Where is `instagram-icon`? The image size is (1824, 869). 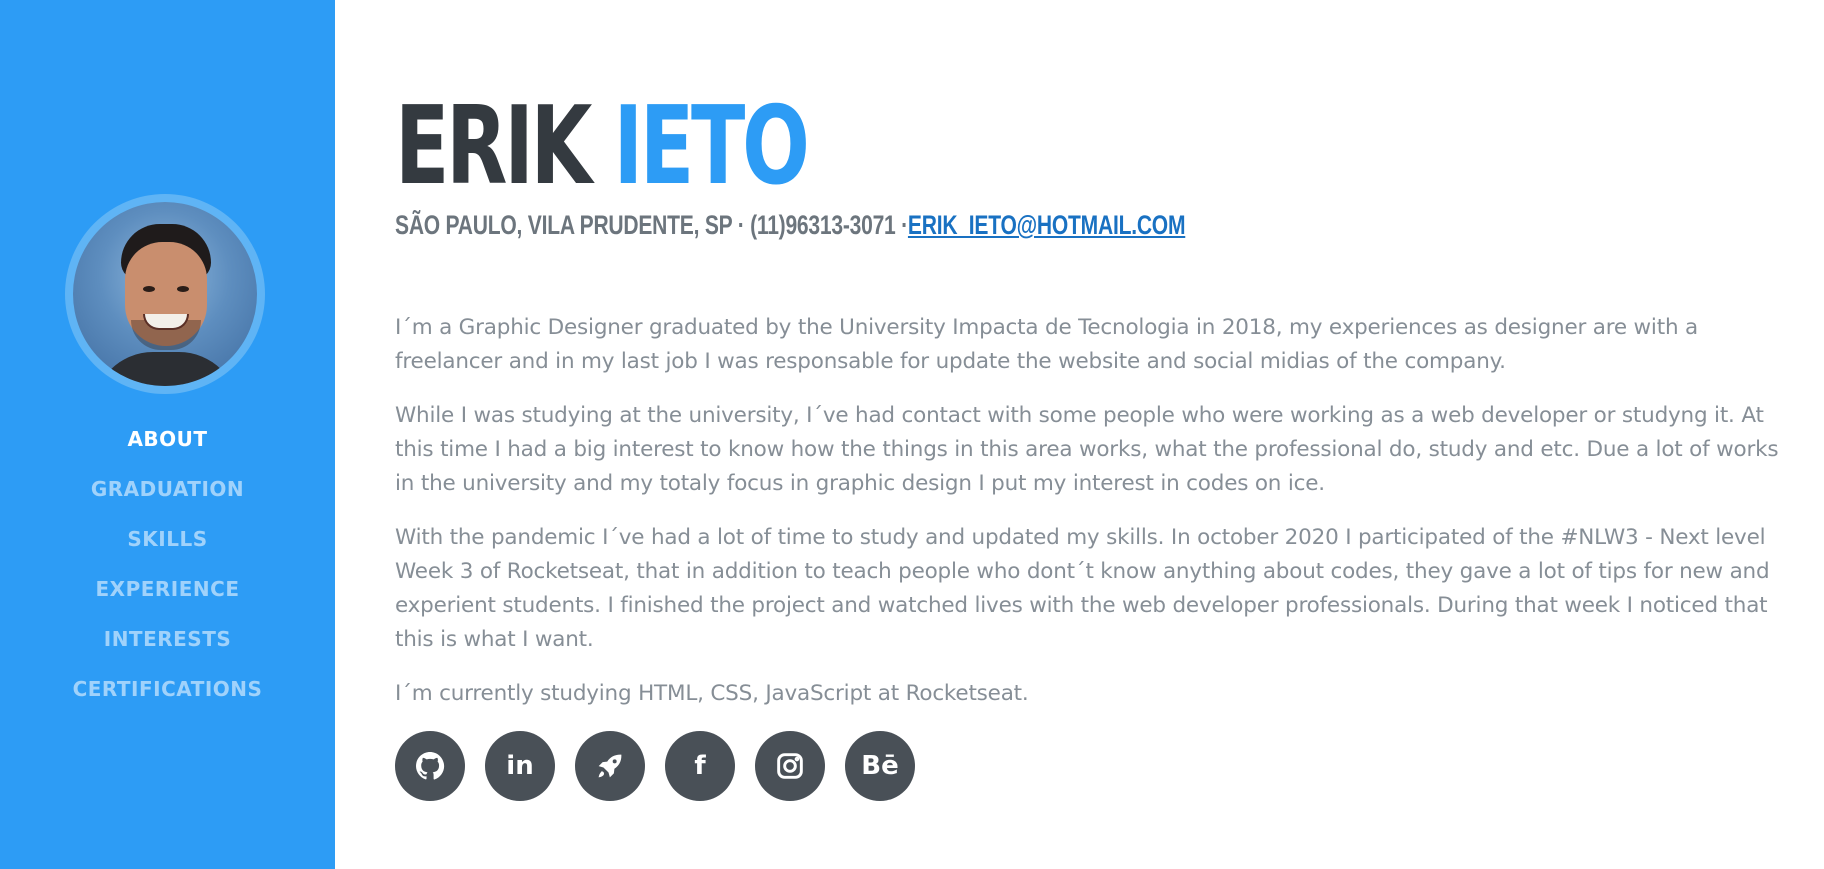 instagram-icon is located at coordinates (790, 766).